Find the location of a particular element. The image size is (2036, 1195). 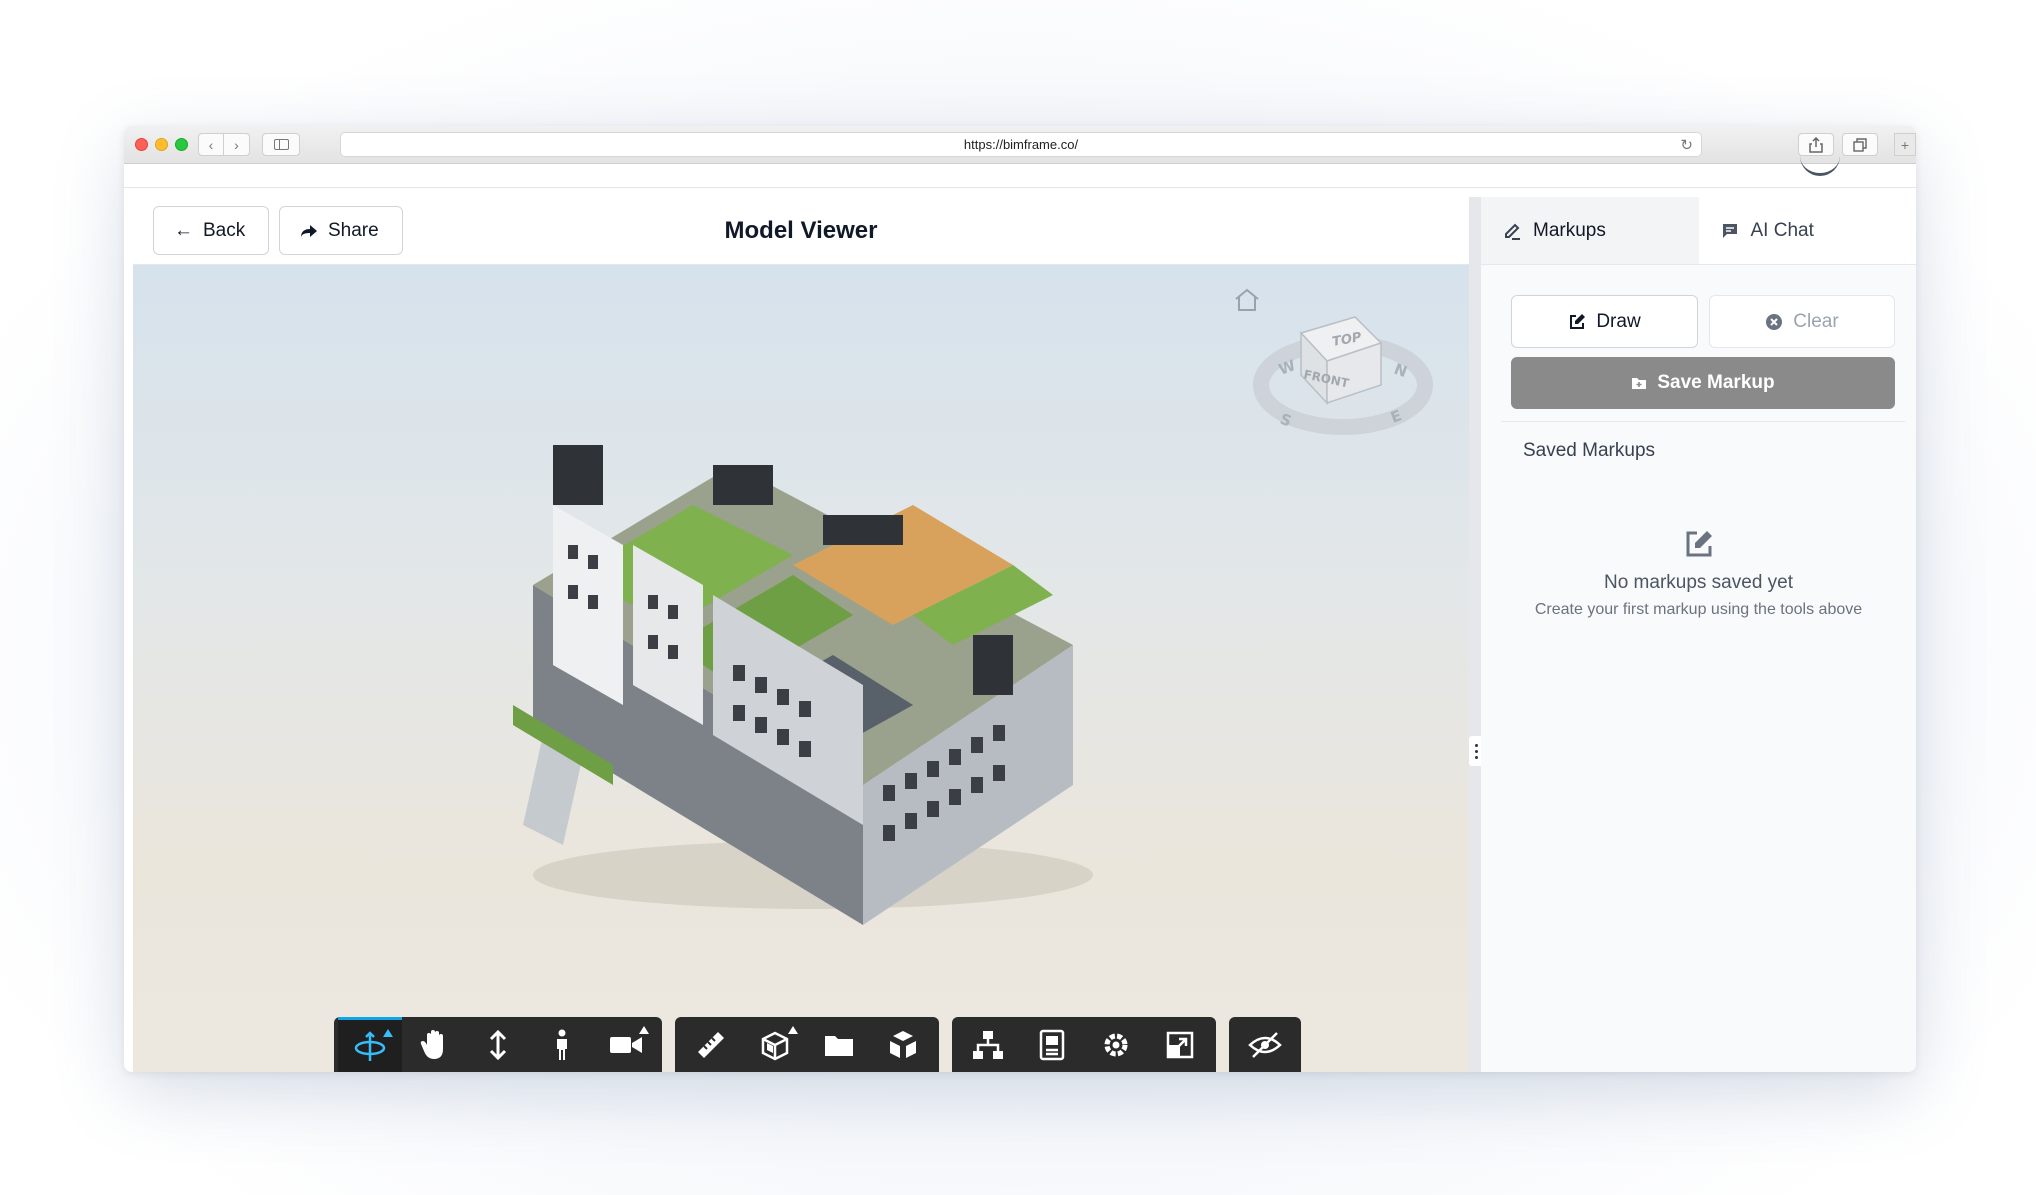

viewer-header: ← Back Share Model Viewer is located at coordinates (801, 231).